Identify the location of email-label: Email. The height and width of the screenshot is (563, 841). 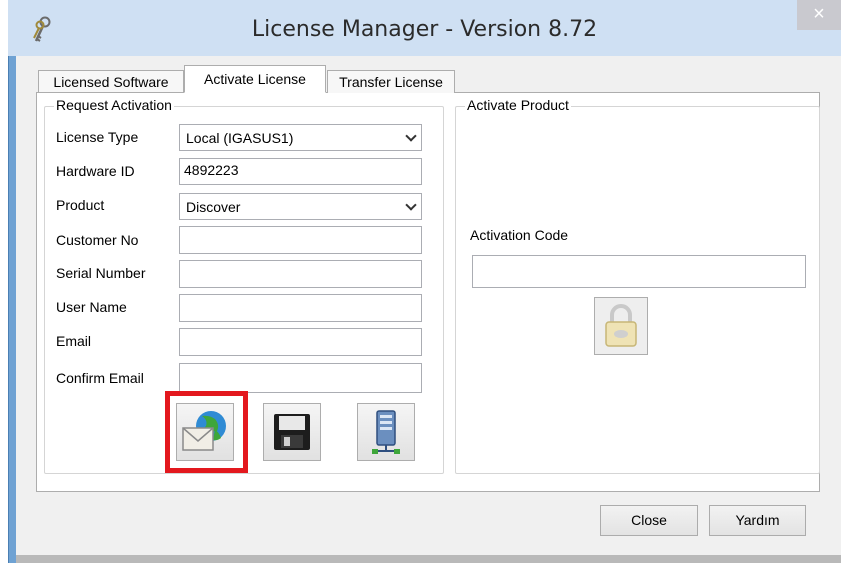
(74, 341).